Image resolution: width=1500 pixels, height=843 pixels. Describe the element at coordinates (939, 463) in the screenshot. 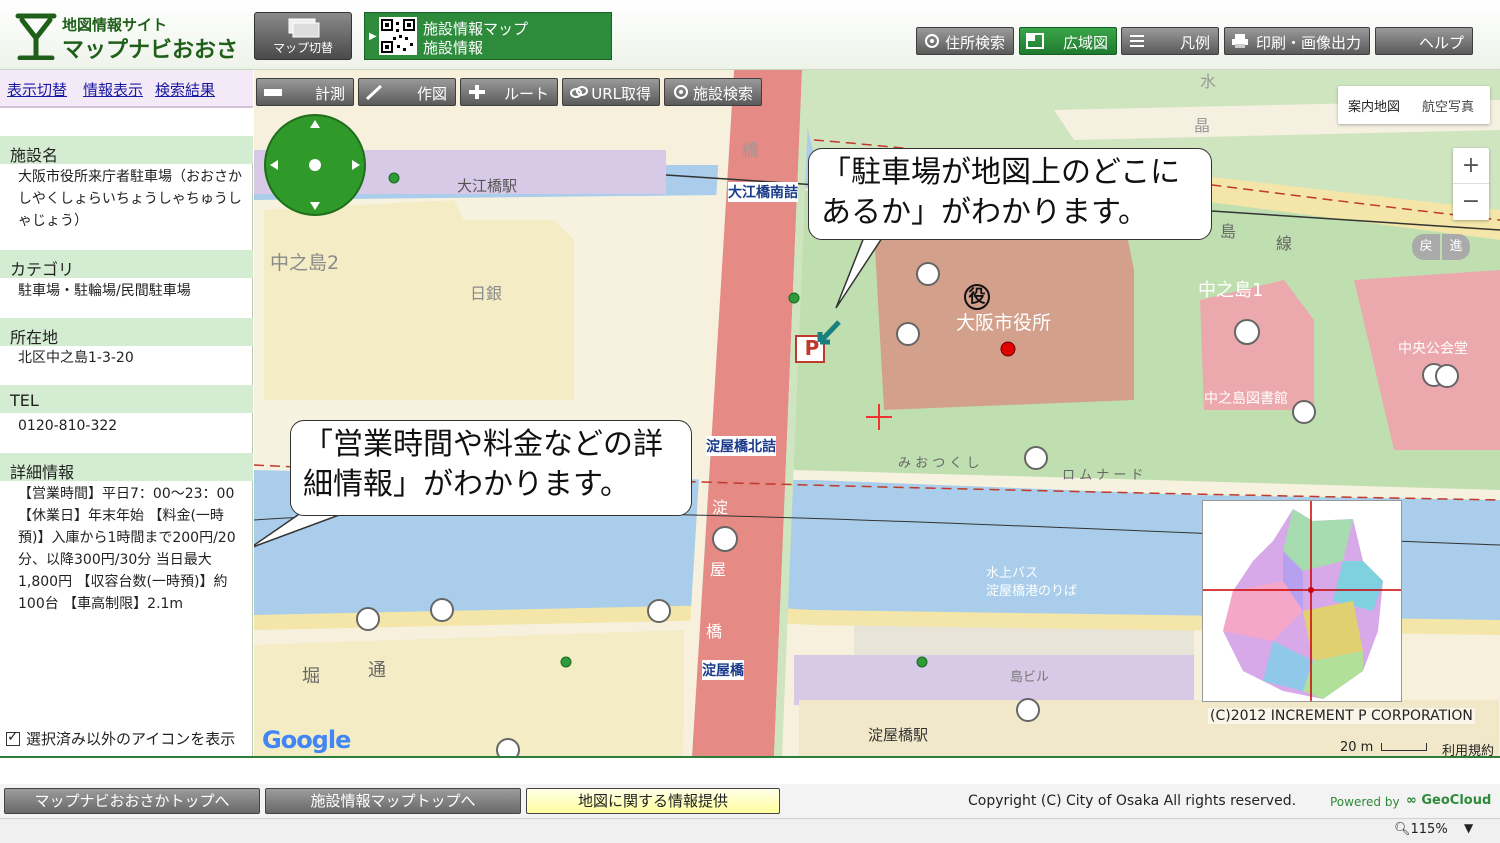

I see `map-label-mitsukushi: み お つ く し` at that location.